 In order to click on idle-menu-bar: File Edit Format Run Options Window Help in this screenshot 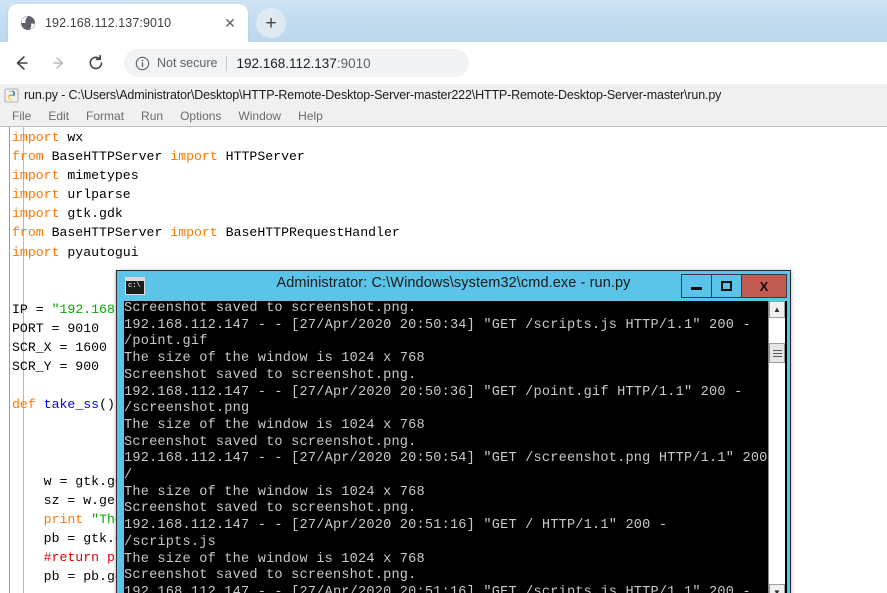, I will do `click(443, 116)`.